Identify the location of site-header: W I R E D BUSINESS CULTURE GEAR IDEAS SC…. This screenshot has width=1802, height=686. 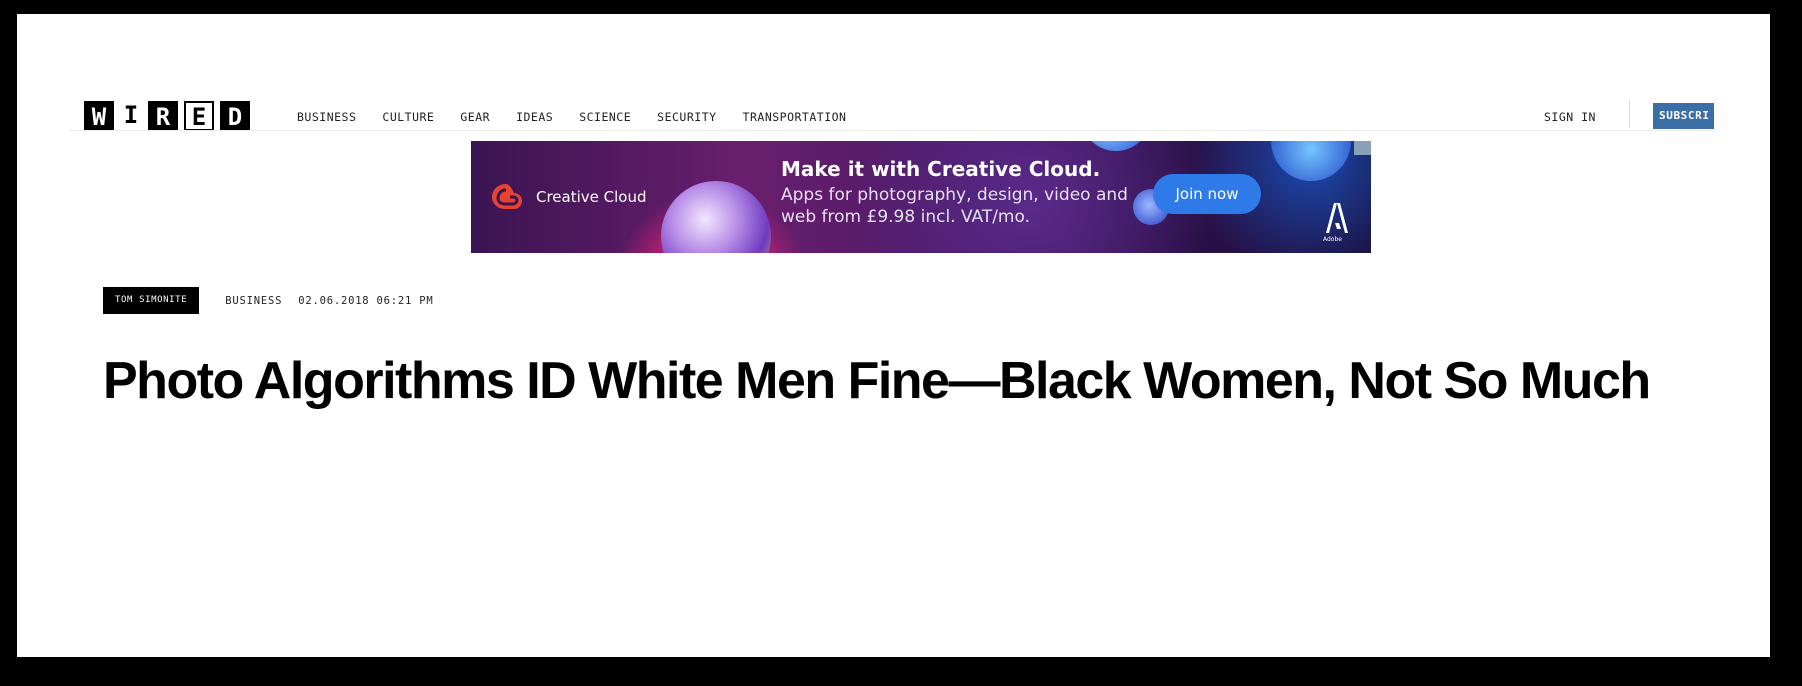
(891, 106).